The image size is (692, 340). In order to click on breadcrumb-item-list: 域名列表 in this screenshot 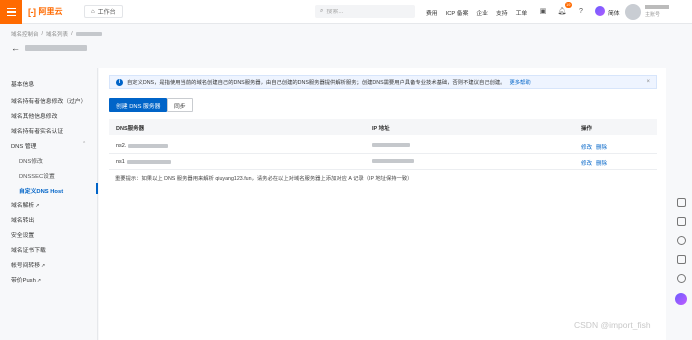, I will do `click(57, 34)`.